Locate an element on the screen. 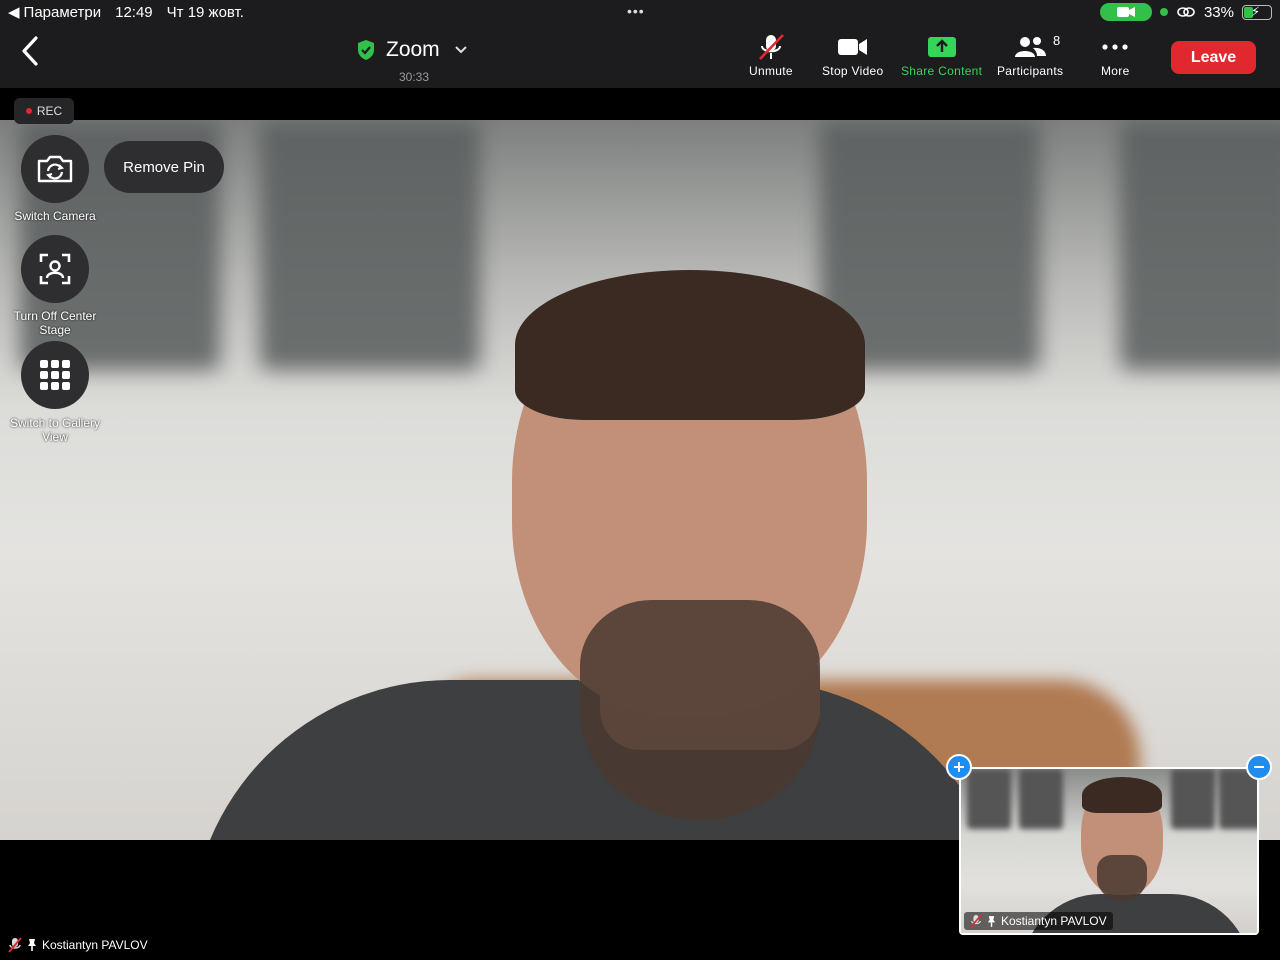 The width and height of the screenshot is (1280, 960). participants-button: 8 Participants is located at coordinates (1030, 54).